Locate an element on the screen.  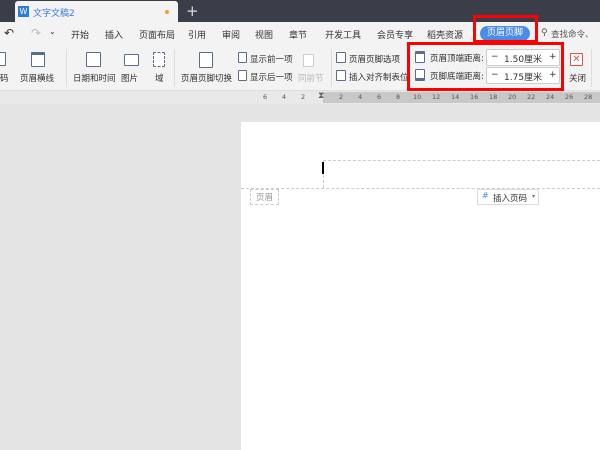
picture-icon is located at coordinates (131, 60).